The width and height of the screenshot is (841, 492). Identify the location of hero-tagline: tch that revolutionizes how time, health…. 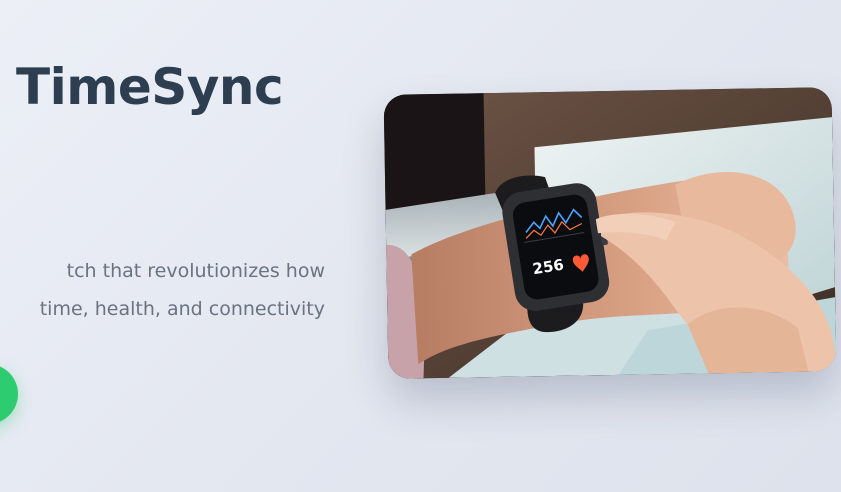
(162, 290).